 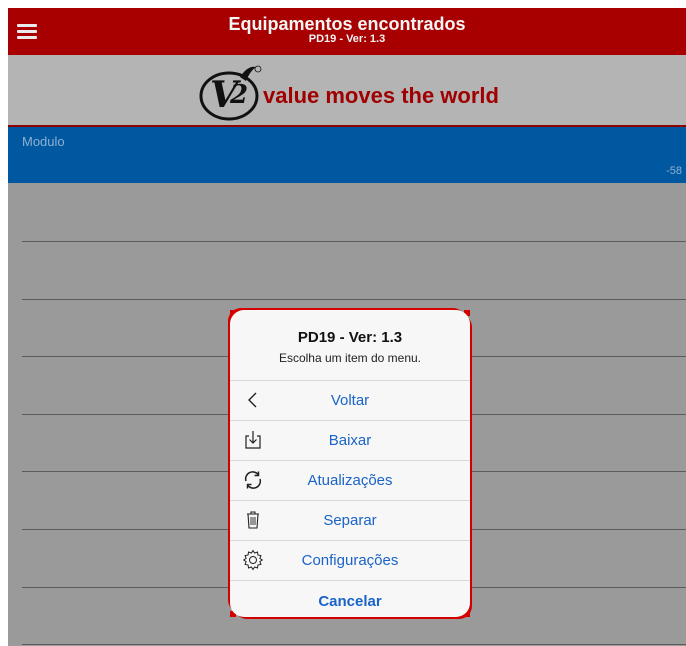 I want to click on separar-label: Separar, so click(x=350, y=520).